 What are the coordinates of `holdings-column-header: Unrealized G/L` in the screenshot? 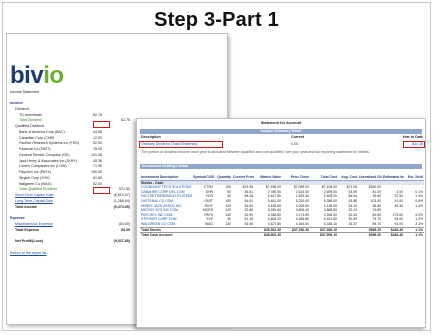 It's located at (370, 178).